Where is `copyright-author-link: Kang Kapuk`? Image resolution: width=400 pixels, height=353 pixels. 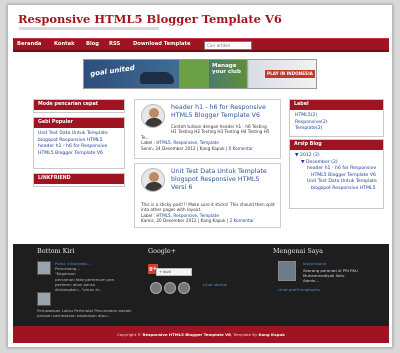
copyright-author-link: Kang Kapuk is located at coordinates (272, 334).